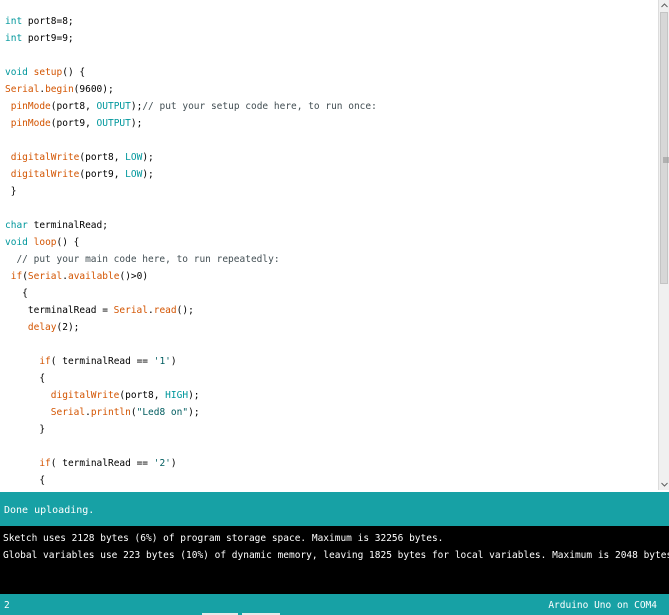 The image size is (669, 615). What do you see at coordinates (664, 484) in the screenshot?
I see `arrow-down-icon` at bounding box center [664, 484].